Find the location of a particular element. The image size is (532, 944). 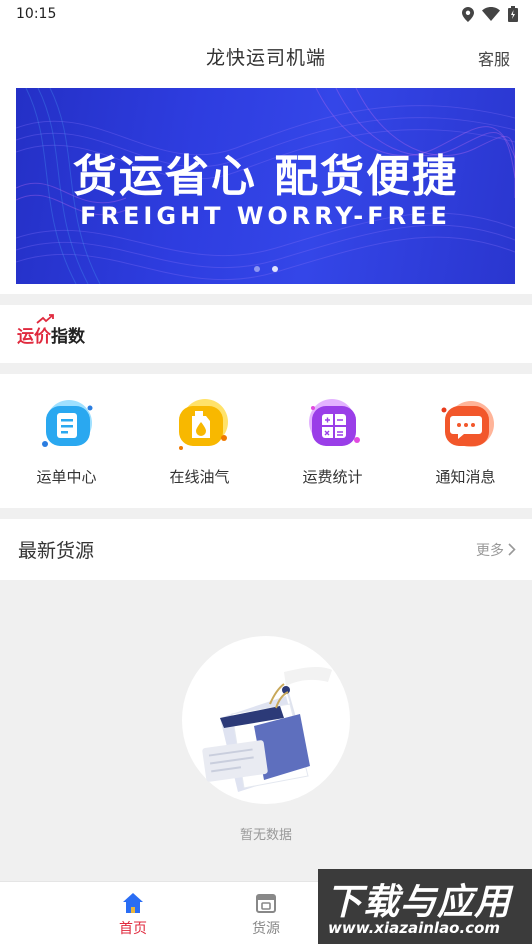

site-watermark: 下载与应用 www.xiazainlao.com is located at coordinates (425, 906).